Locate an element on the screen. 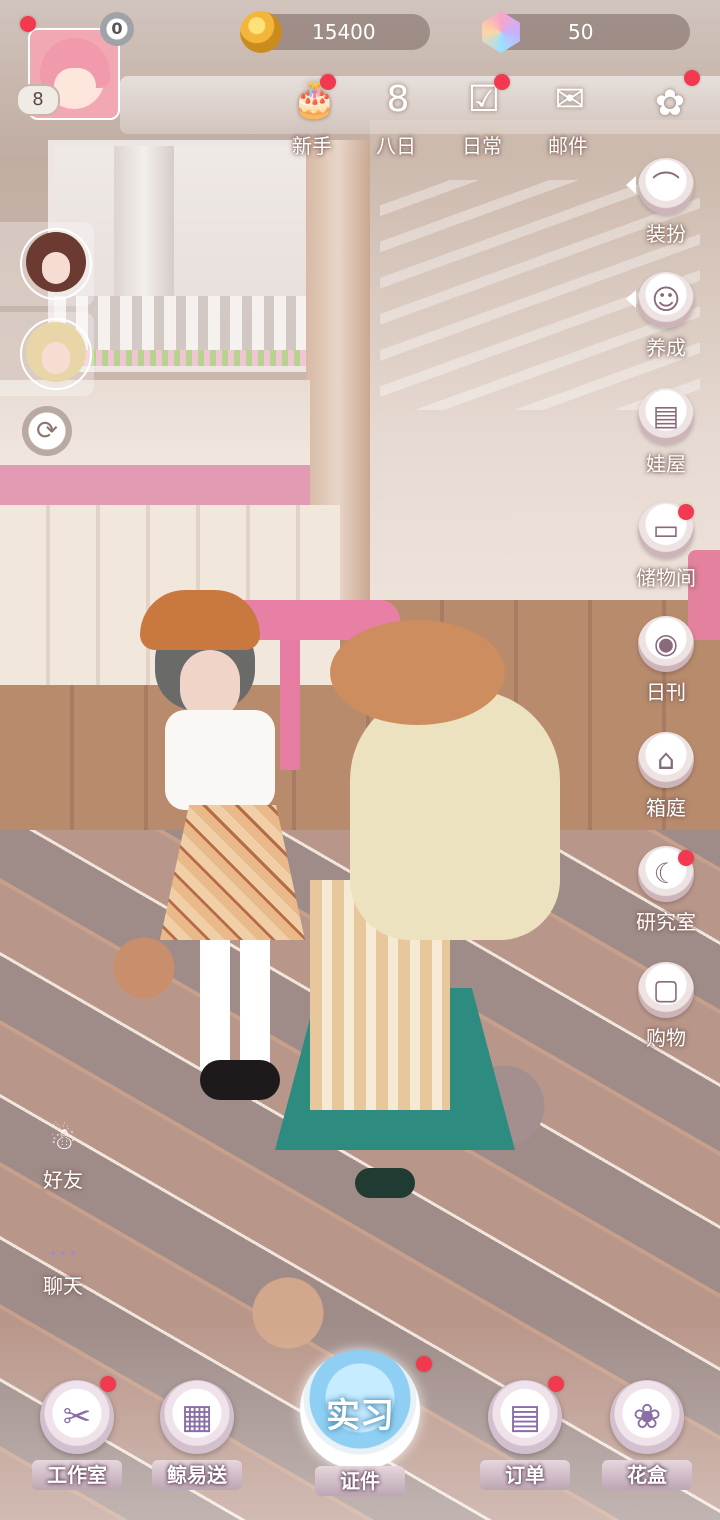  lab-button: ☾ 研究室 is located at coordinates (668, 896).